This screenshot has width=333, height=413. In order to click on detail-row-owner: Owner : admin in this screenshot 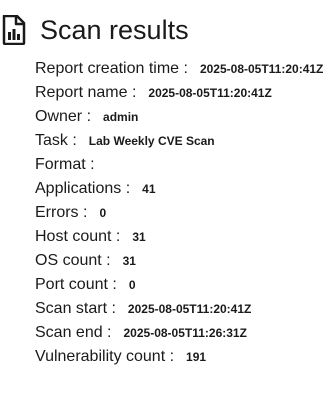, I will do `click(182, 117)`.